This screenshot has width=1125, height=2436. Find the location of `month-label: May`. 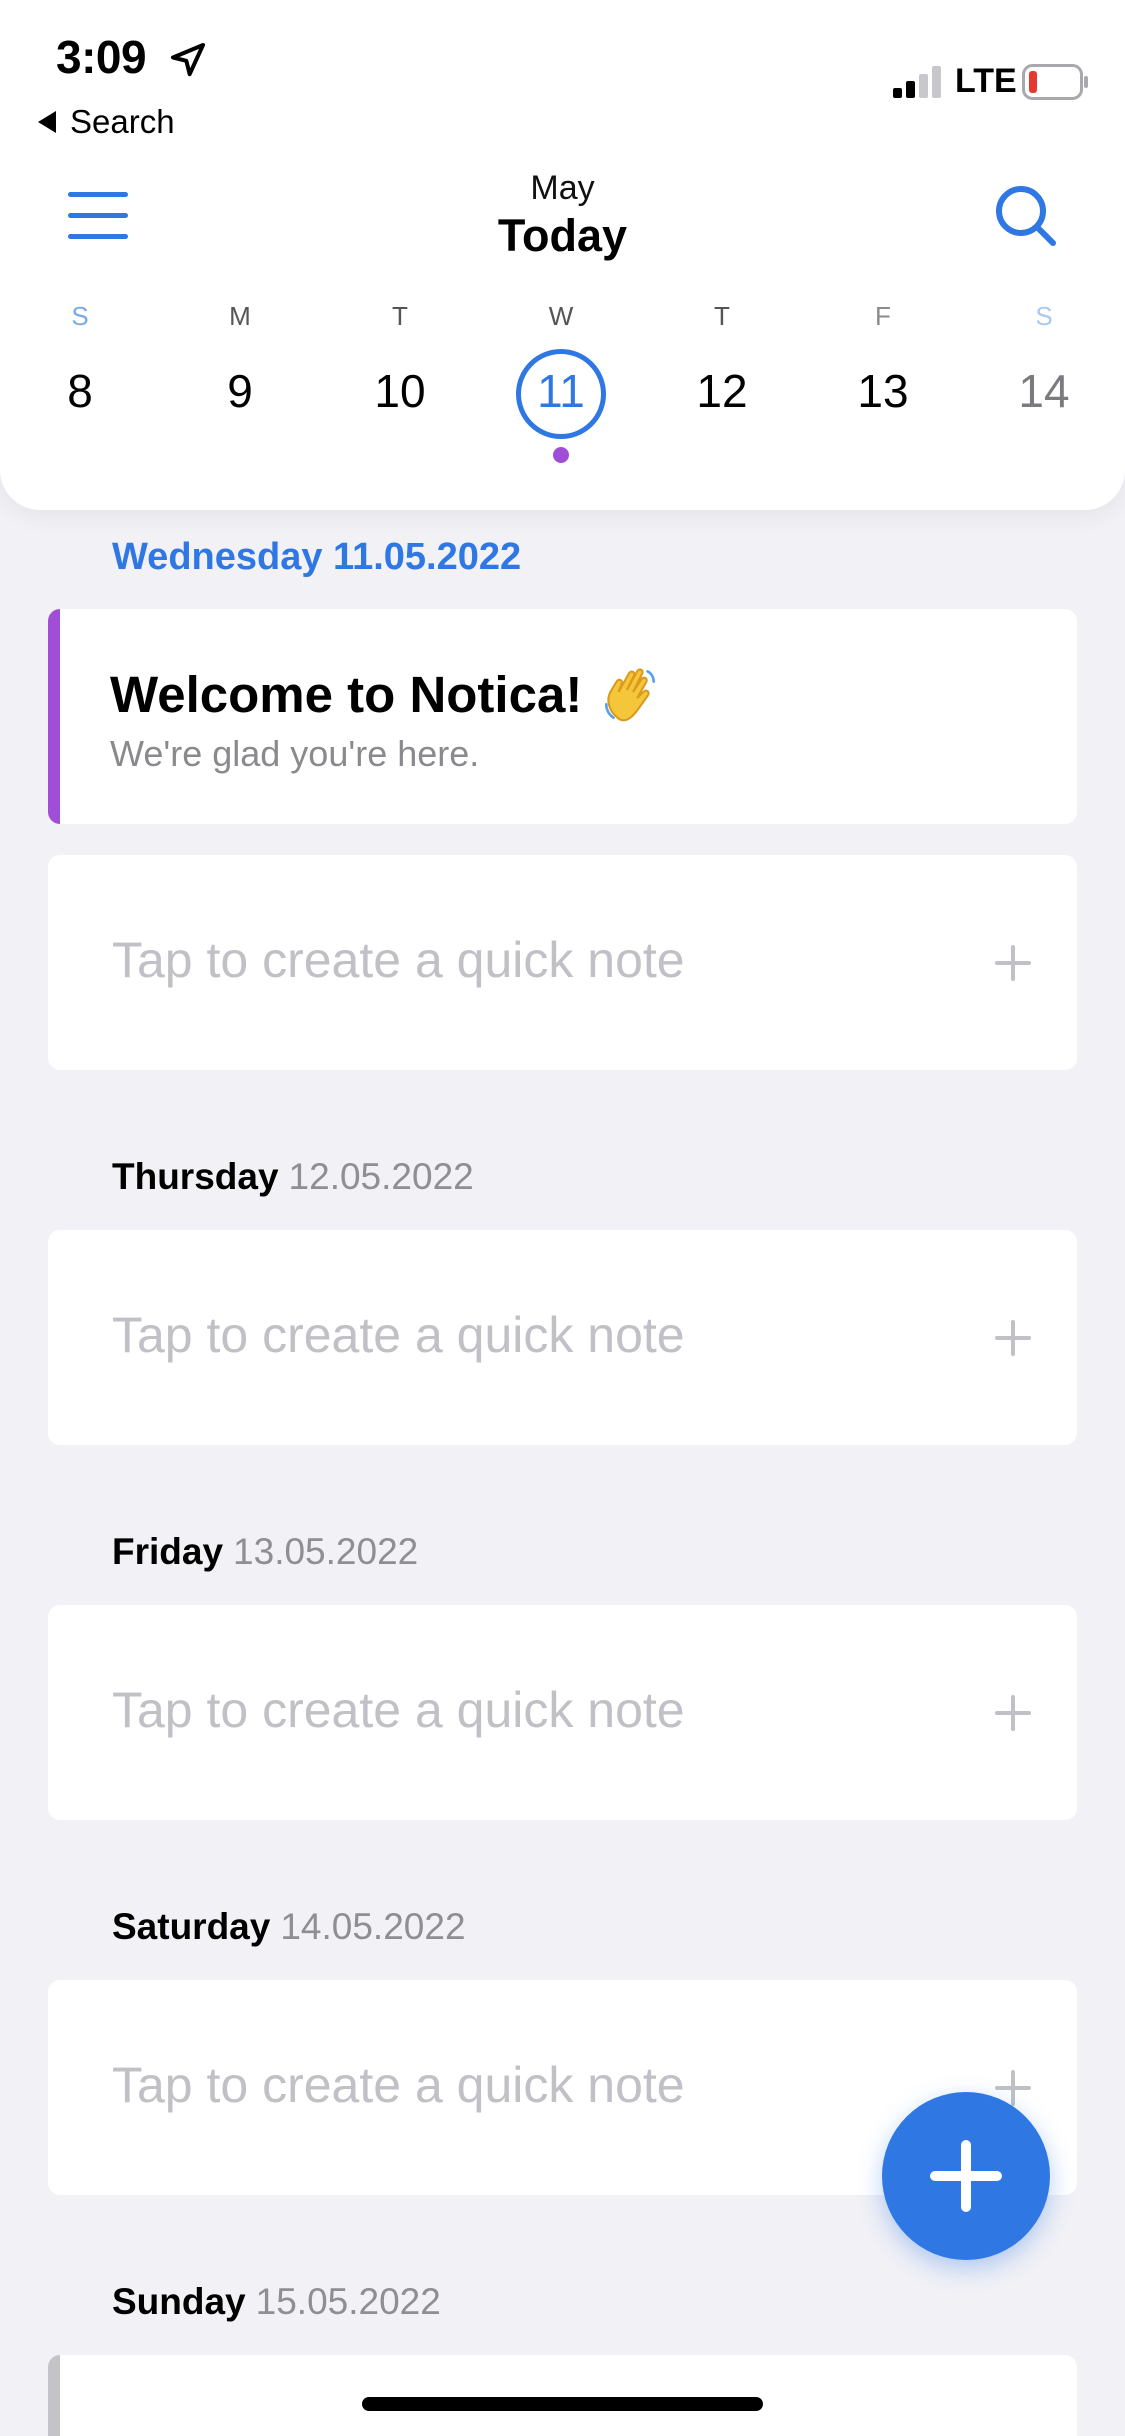

month-label: May is located at coordinates (562, 188).